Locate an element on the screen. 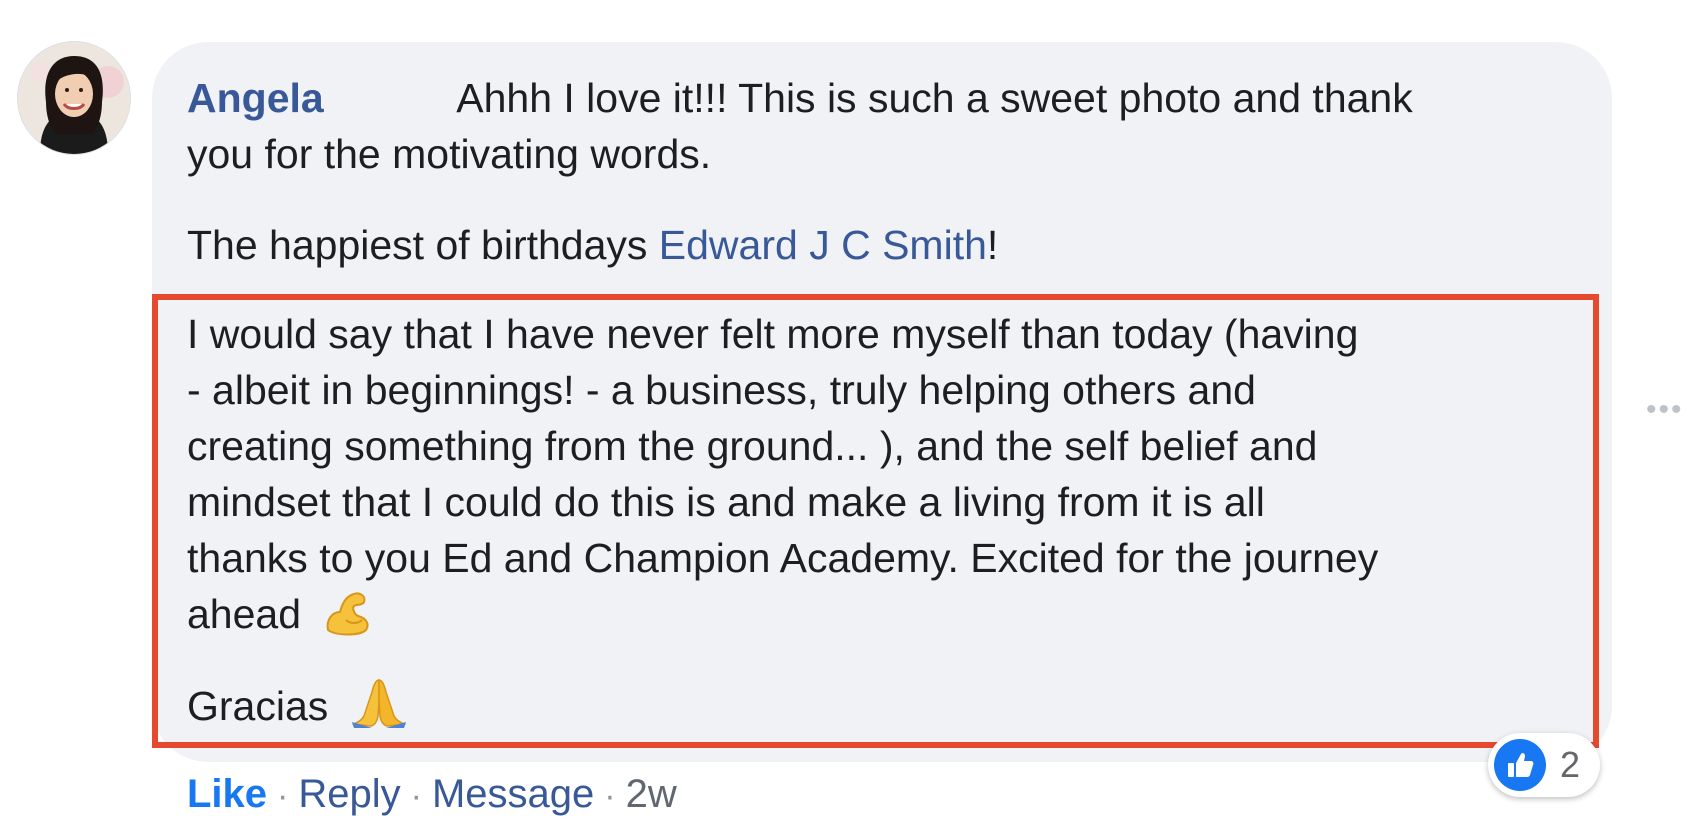 This screenshot has height=833, width=1705. profile-photo is located at coordinates (74, 98).